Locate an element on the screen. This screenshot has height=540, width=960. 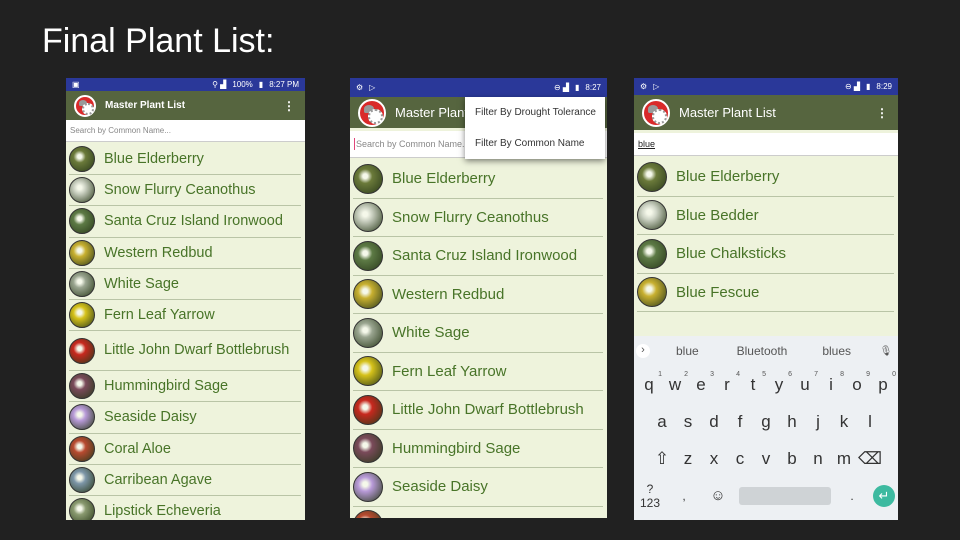
battery-icon: ▮ is located at coordinates (577, 87).